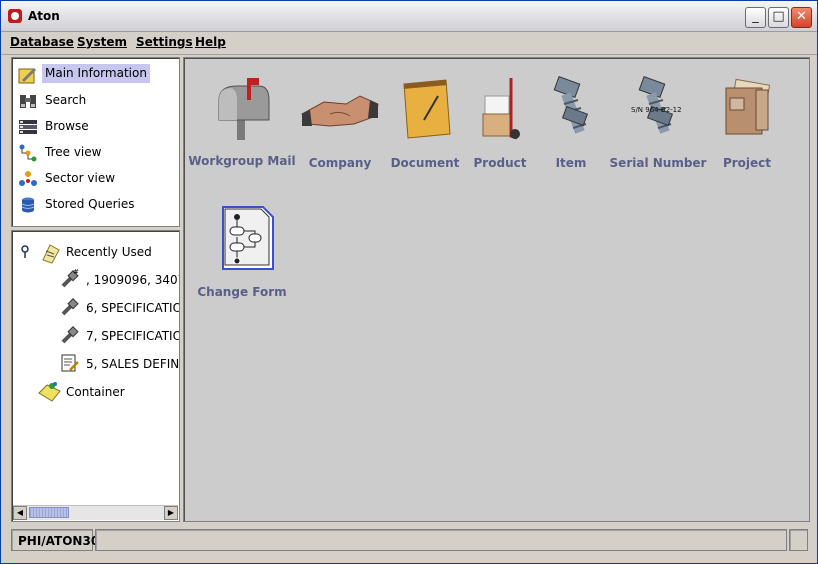 This screenshot has width=818, height=564. What do you see at coordinates (42, 42) in the screenshot?
I see `menu-database: Database` at bounding box center [42, 42].